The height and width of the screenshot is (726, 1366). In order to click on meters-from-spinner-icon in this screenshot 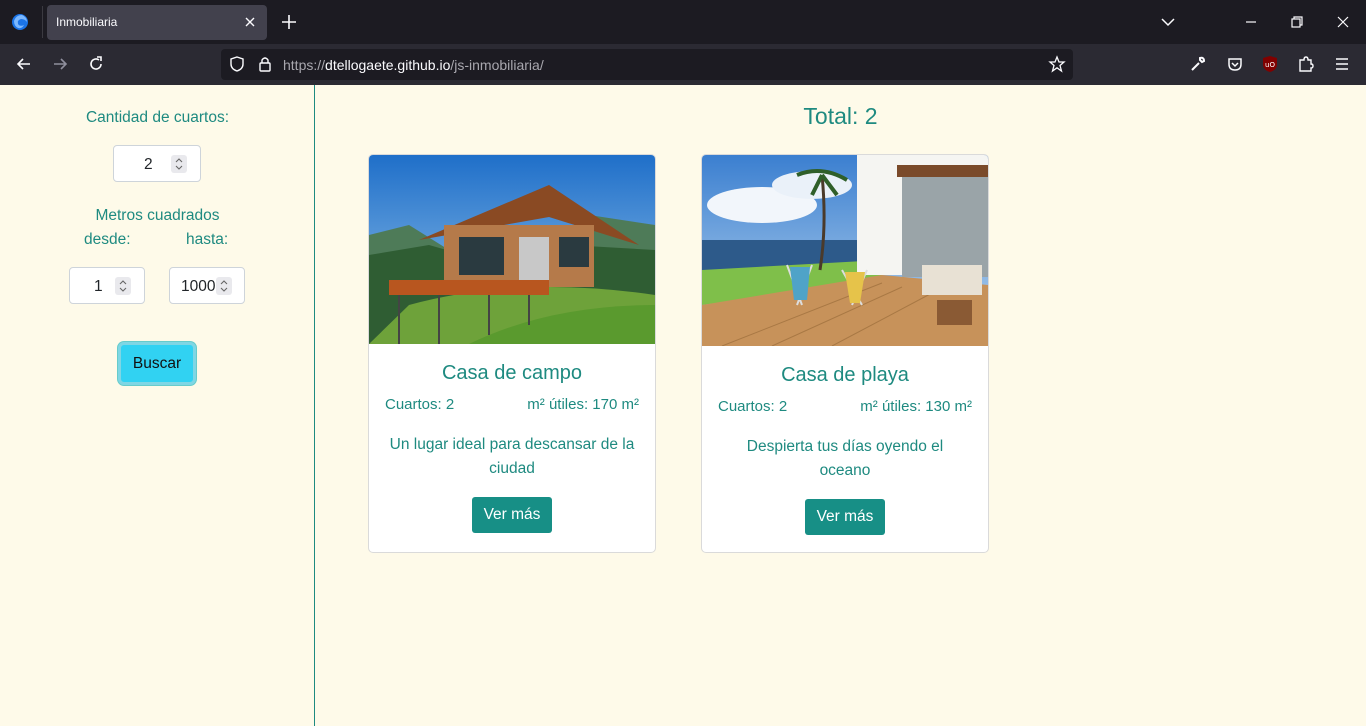, I will do `click(123, 286)`.